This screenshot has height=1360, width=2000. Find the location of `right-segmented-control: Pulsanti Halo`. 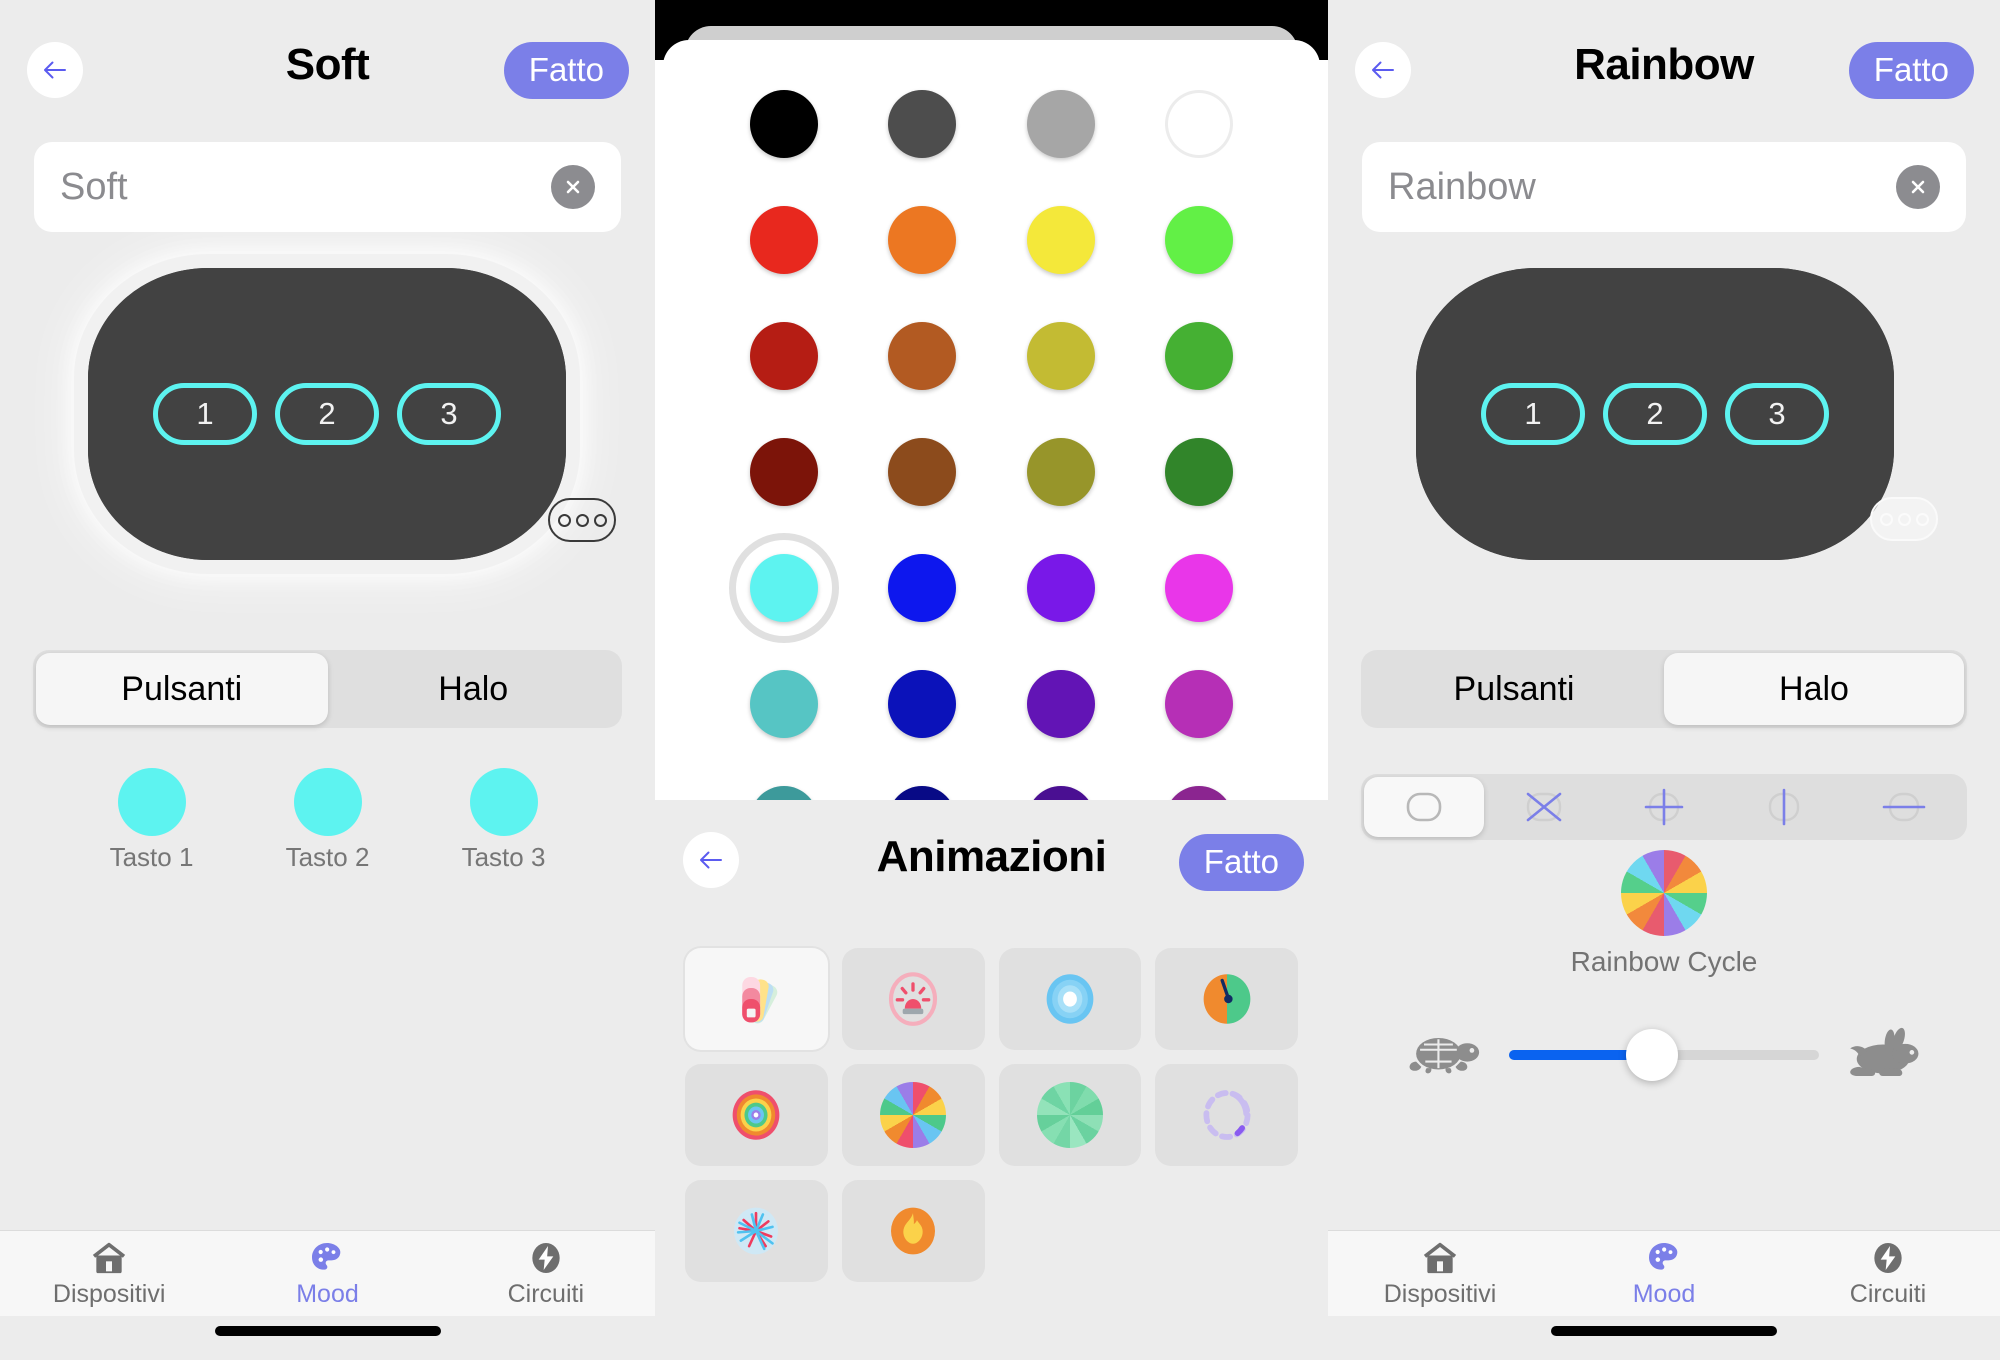

right-segmented-control: Pulsanti Halo is located at coordinates (1664, 689).